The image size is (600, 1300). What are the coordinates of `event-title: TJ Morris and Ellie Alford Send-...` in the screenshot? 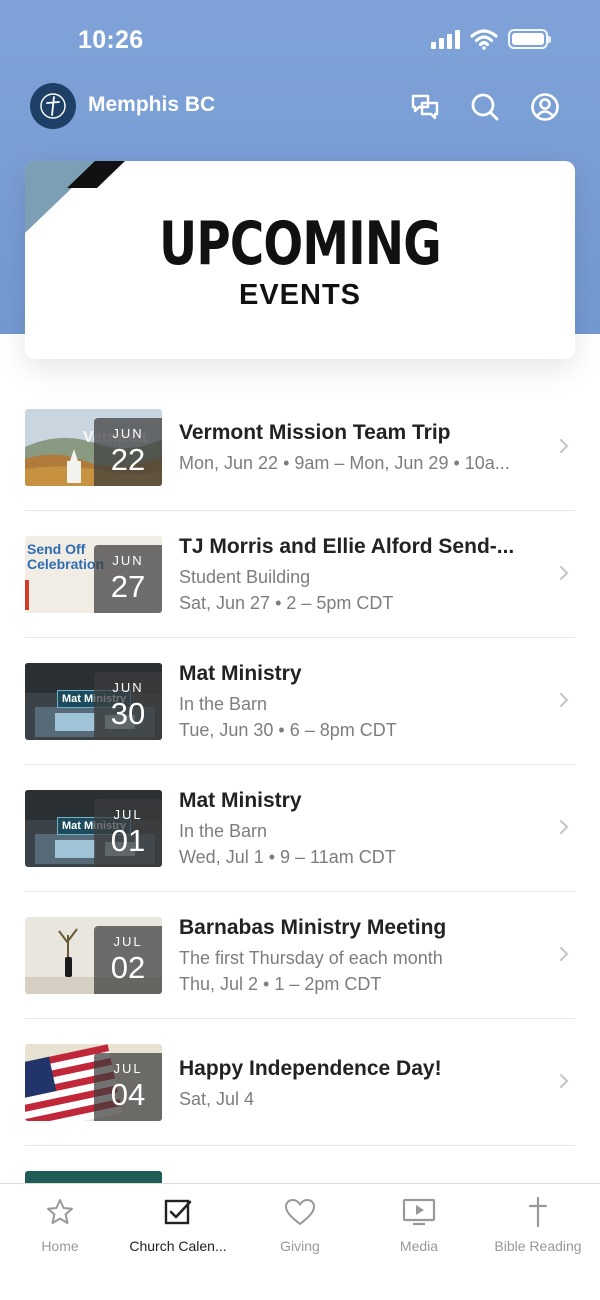 It's located at (347, 546).